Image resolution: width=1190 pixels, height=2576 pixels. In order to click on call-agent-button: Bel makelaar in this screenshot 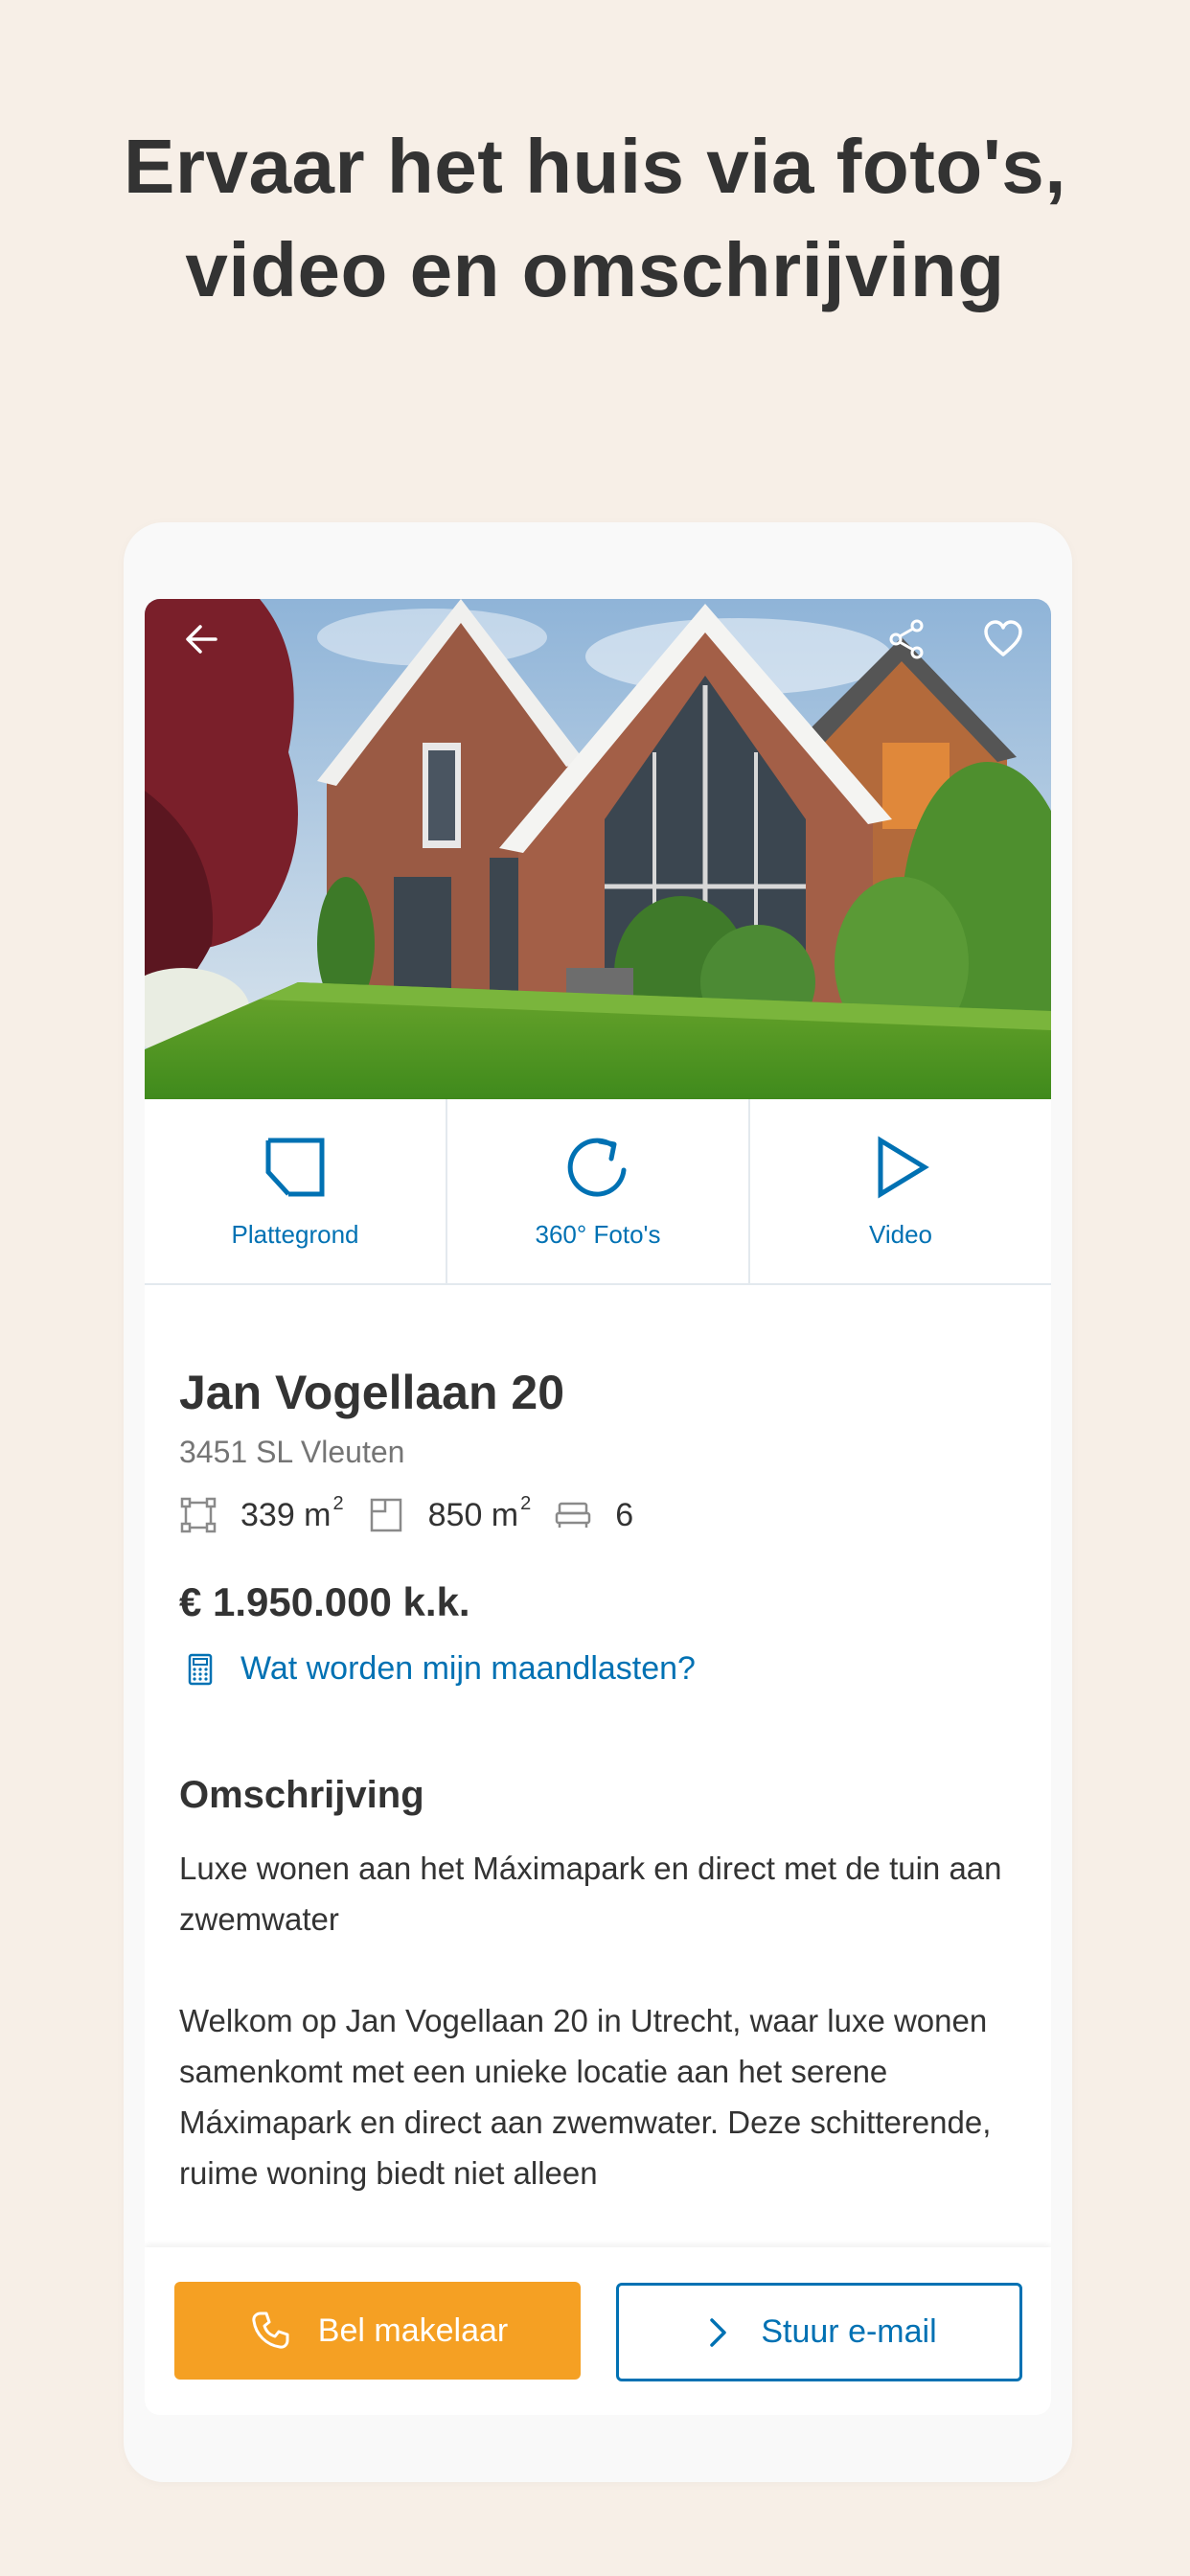, I will do `click(378, 2331)`.